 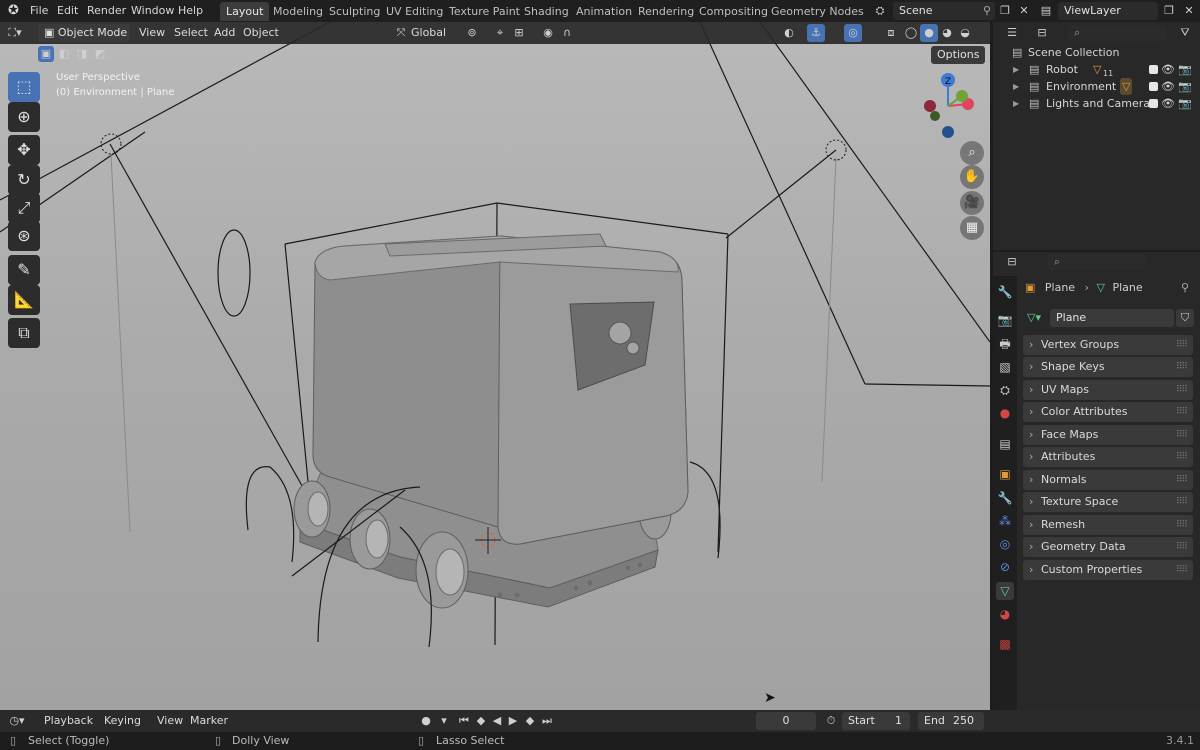 I want to click on ortho-grid-icon: ▦, so click(x=972, y=228).